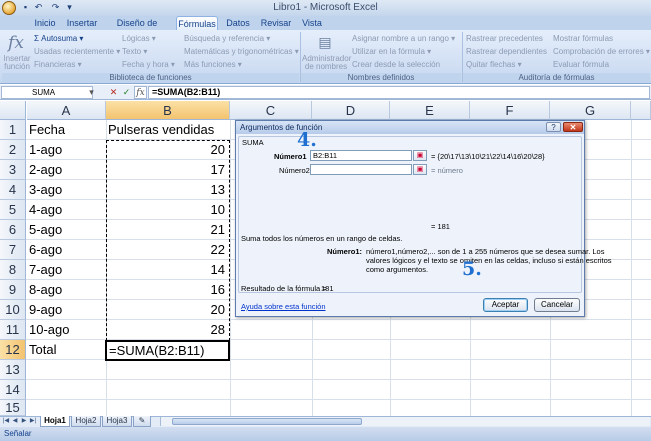  What do you see at coordinates (325, 7) in the screenshot?
I see `window-title: Libro1 - Microsoft Excel` at bounding box center [325, 7].